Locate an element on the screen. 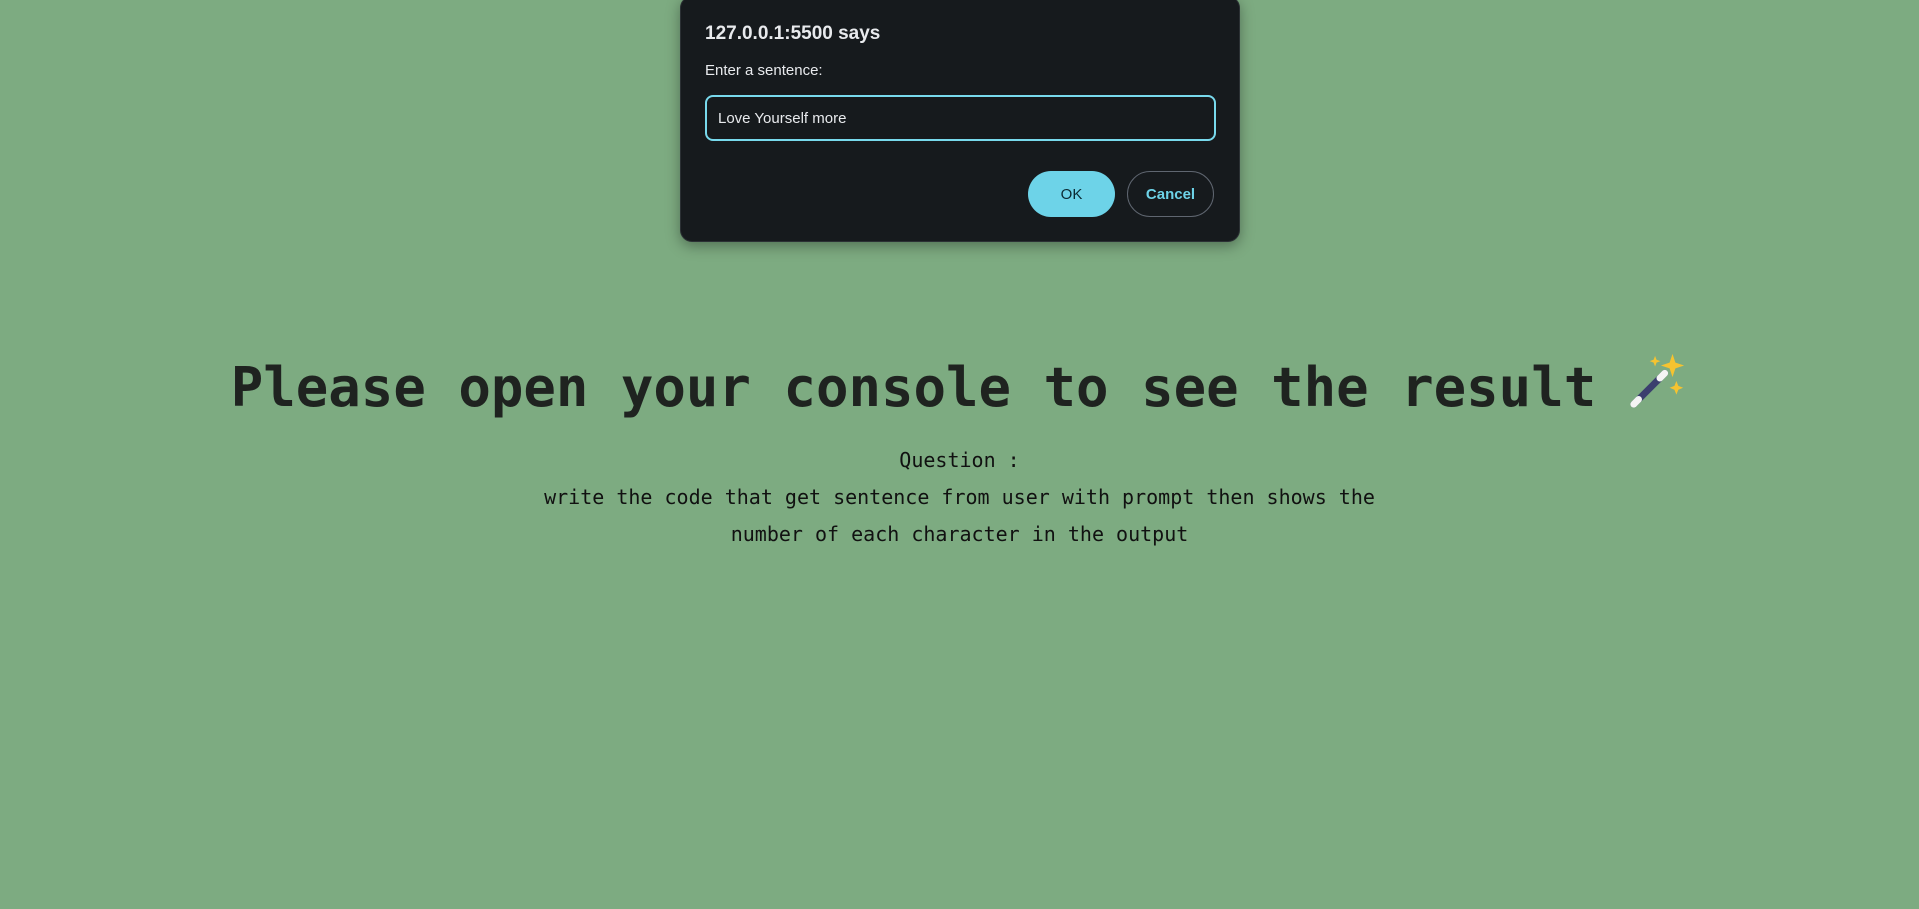  question-label: Question : is located at coordinates (959, 460).